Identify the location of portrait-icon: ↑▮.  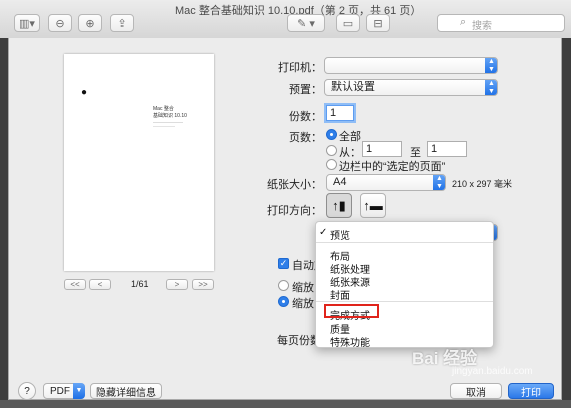
(339, 205).